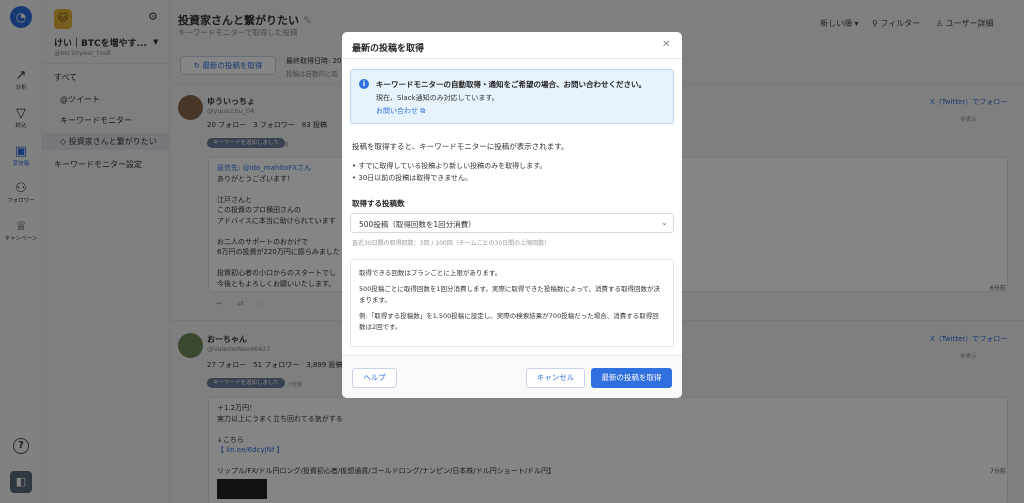 The height and width of the screenshot is (503, 1024). Describe the element at coordinates (397, 111) in the screenshot. I see `contact-link-label: お問い合わせ` at that location.